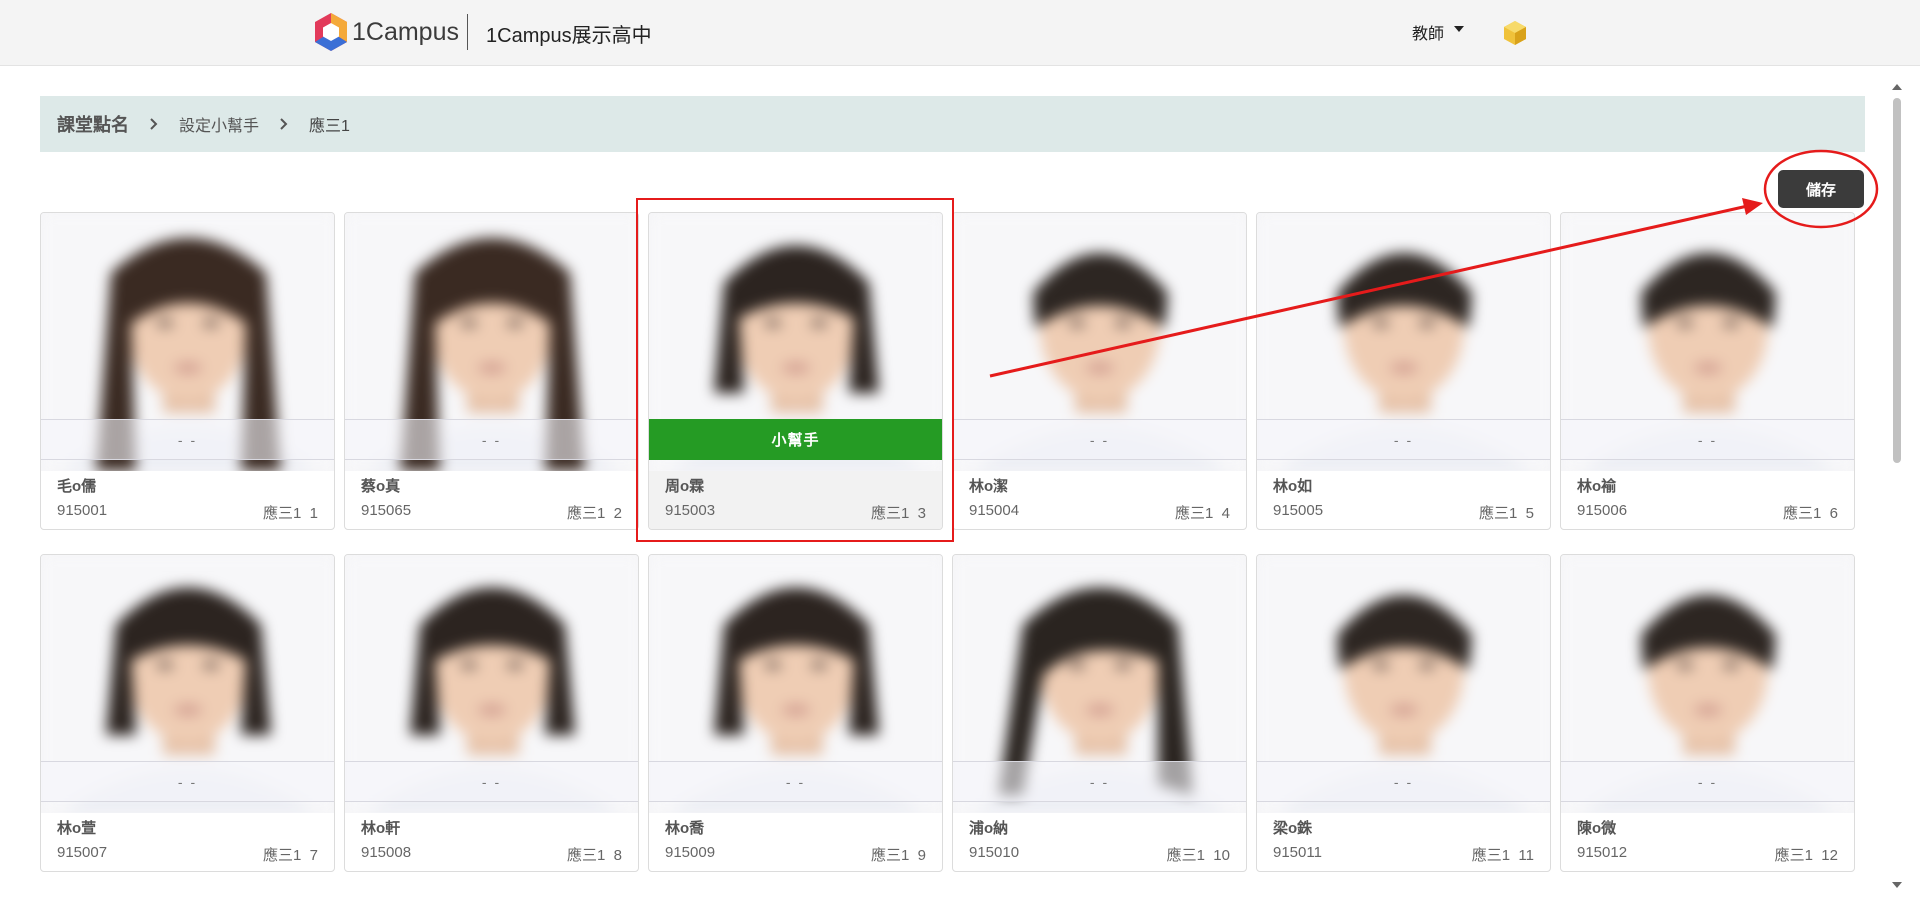  I want to click on student-name: 林o萱, so click(77, 828).